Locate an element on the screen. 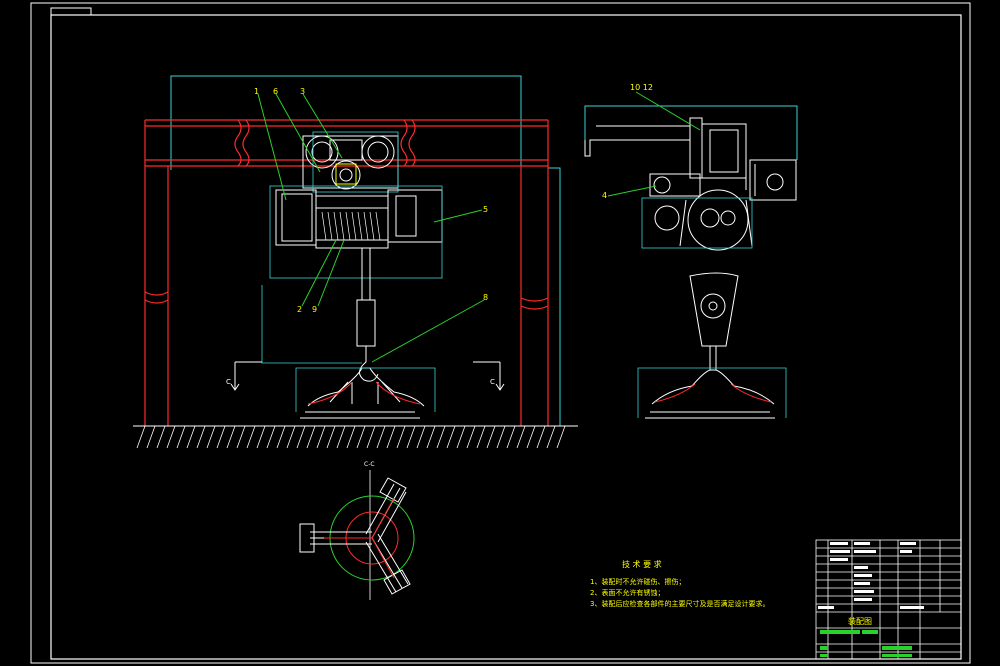 This screenshot has height=666, width=1000. side-hook-block is located at coordinates (714, 321).